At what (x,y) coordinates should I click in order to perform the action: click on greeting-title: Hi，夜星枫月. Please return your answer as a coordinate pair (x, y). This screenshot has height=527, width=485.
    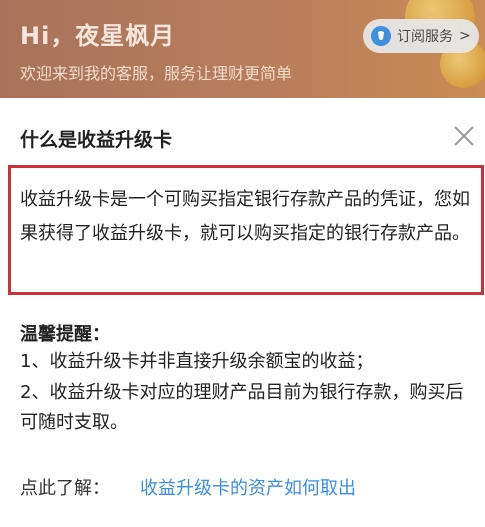
    Looking at the image, I should click on (98, 36).